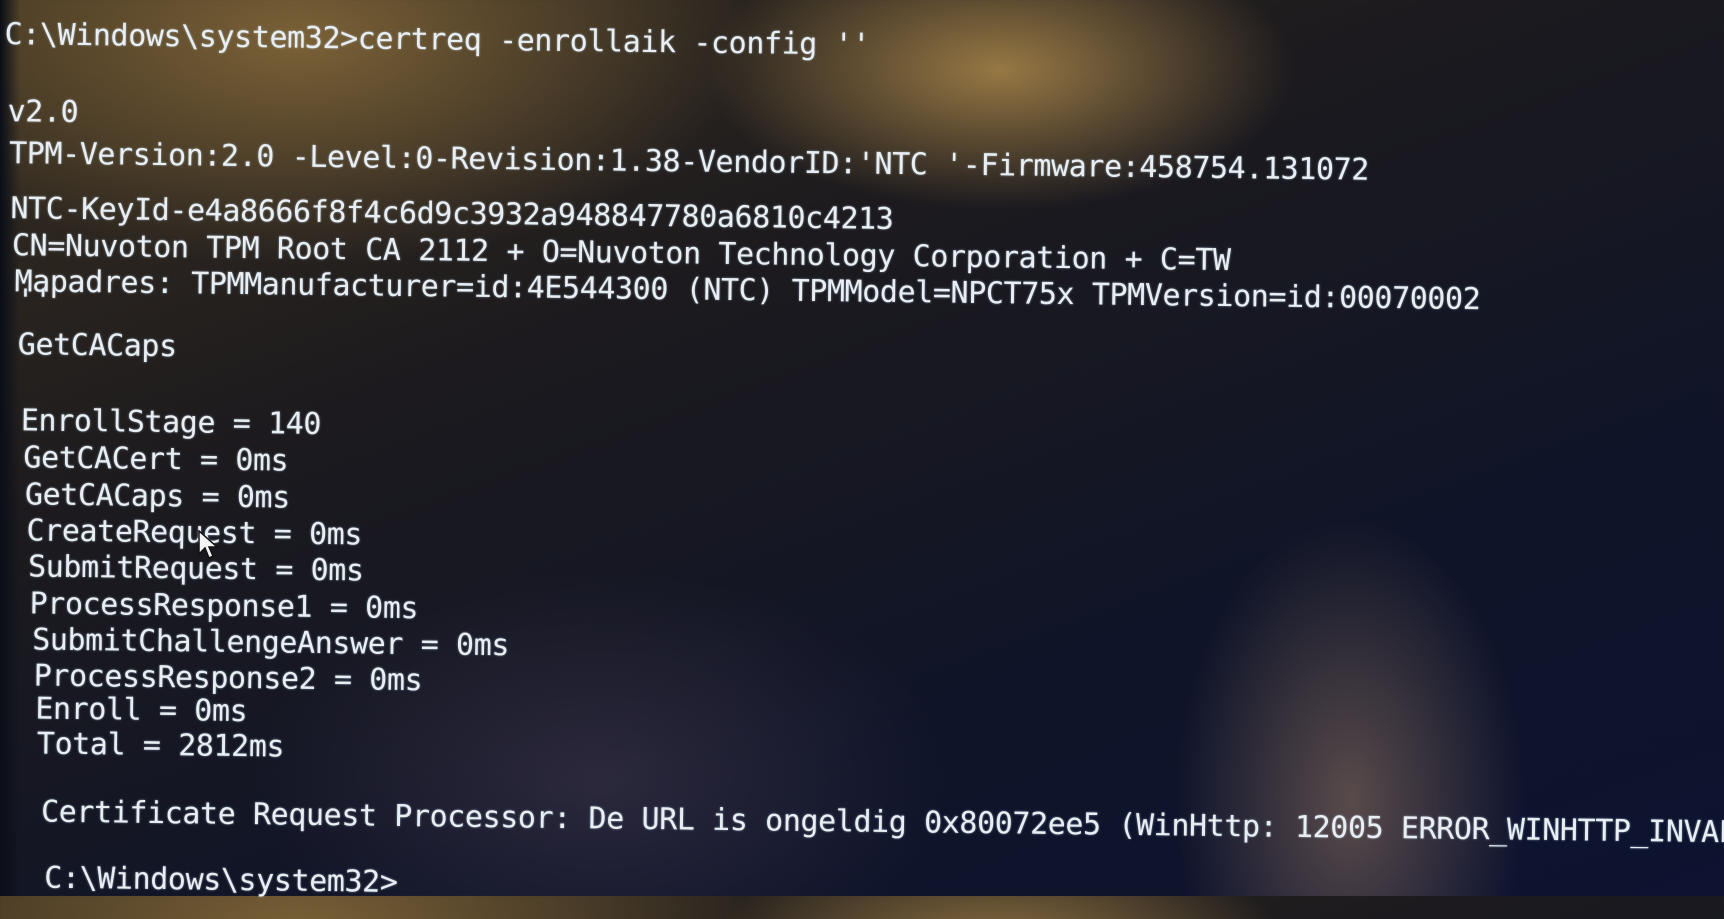  Describe the element at coordinates (171, 422) in the screenshot. I see `output-line: EnrollStage = 140` at that location.